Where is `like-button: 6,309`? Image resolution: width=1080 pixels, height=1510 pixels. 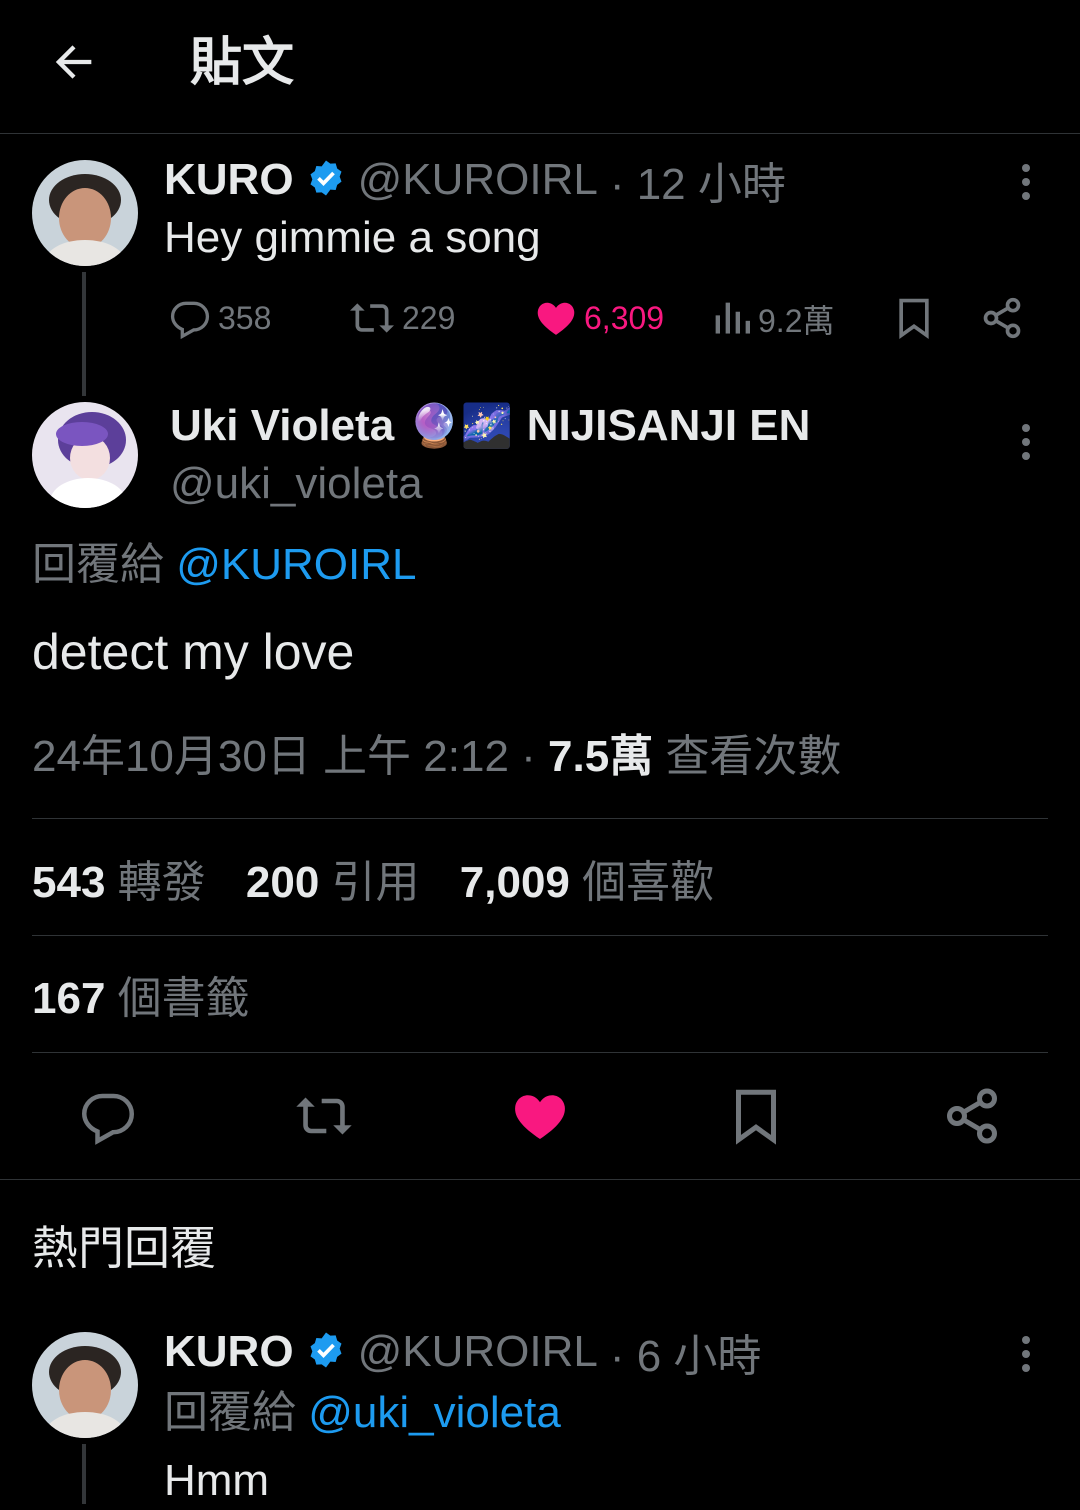 like-button: 6,309 is located at coordinates (599, 318).